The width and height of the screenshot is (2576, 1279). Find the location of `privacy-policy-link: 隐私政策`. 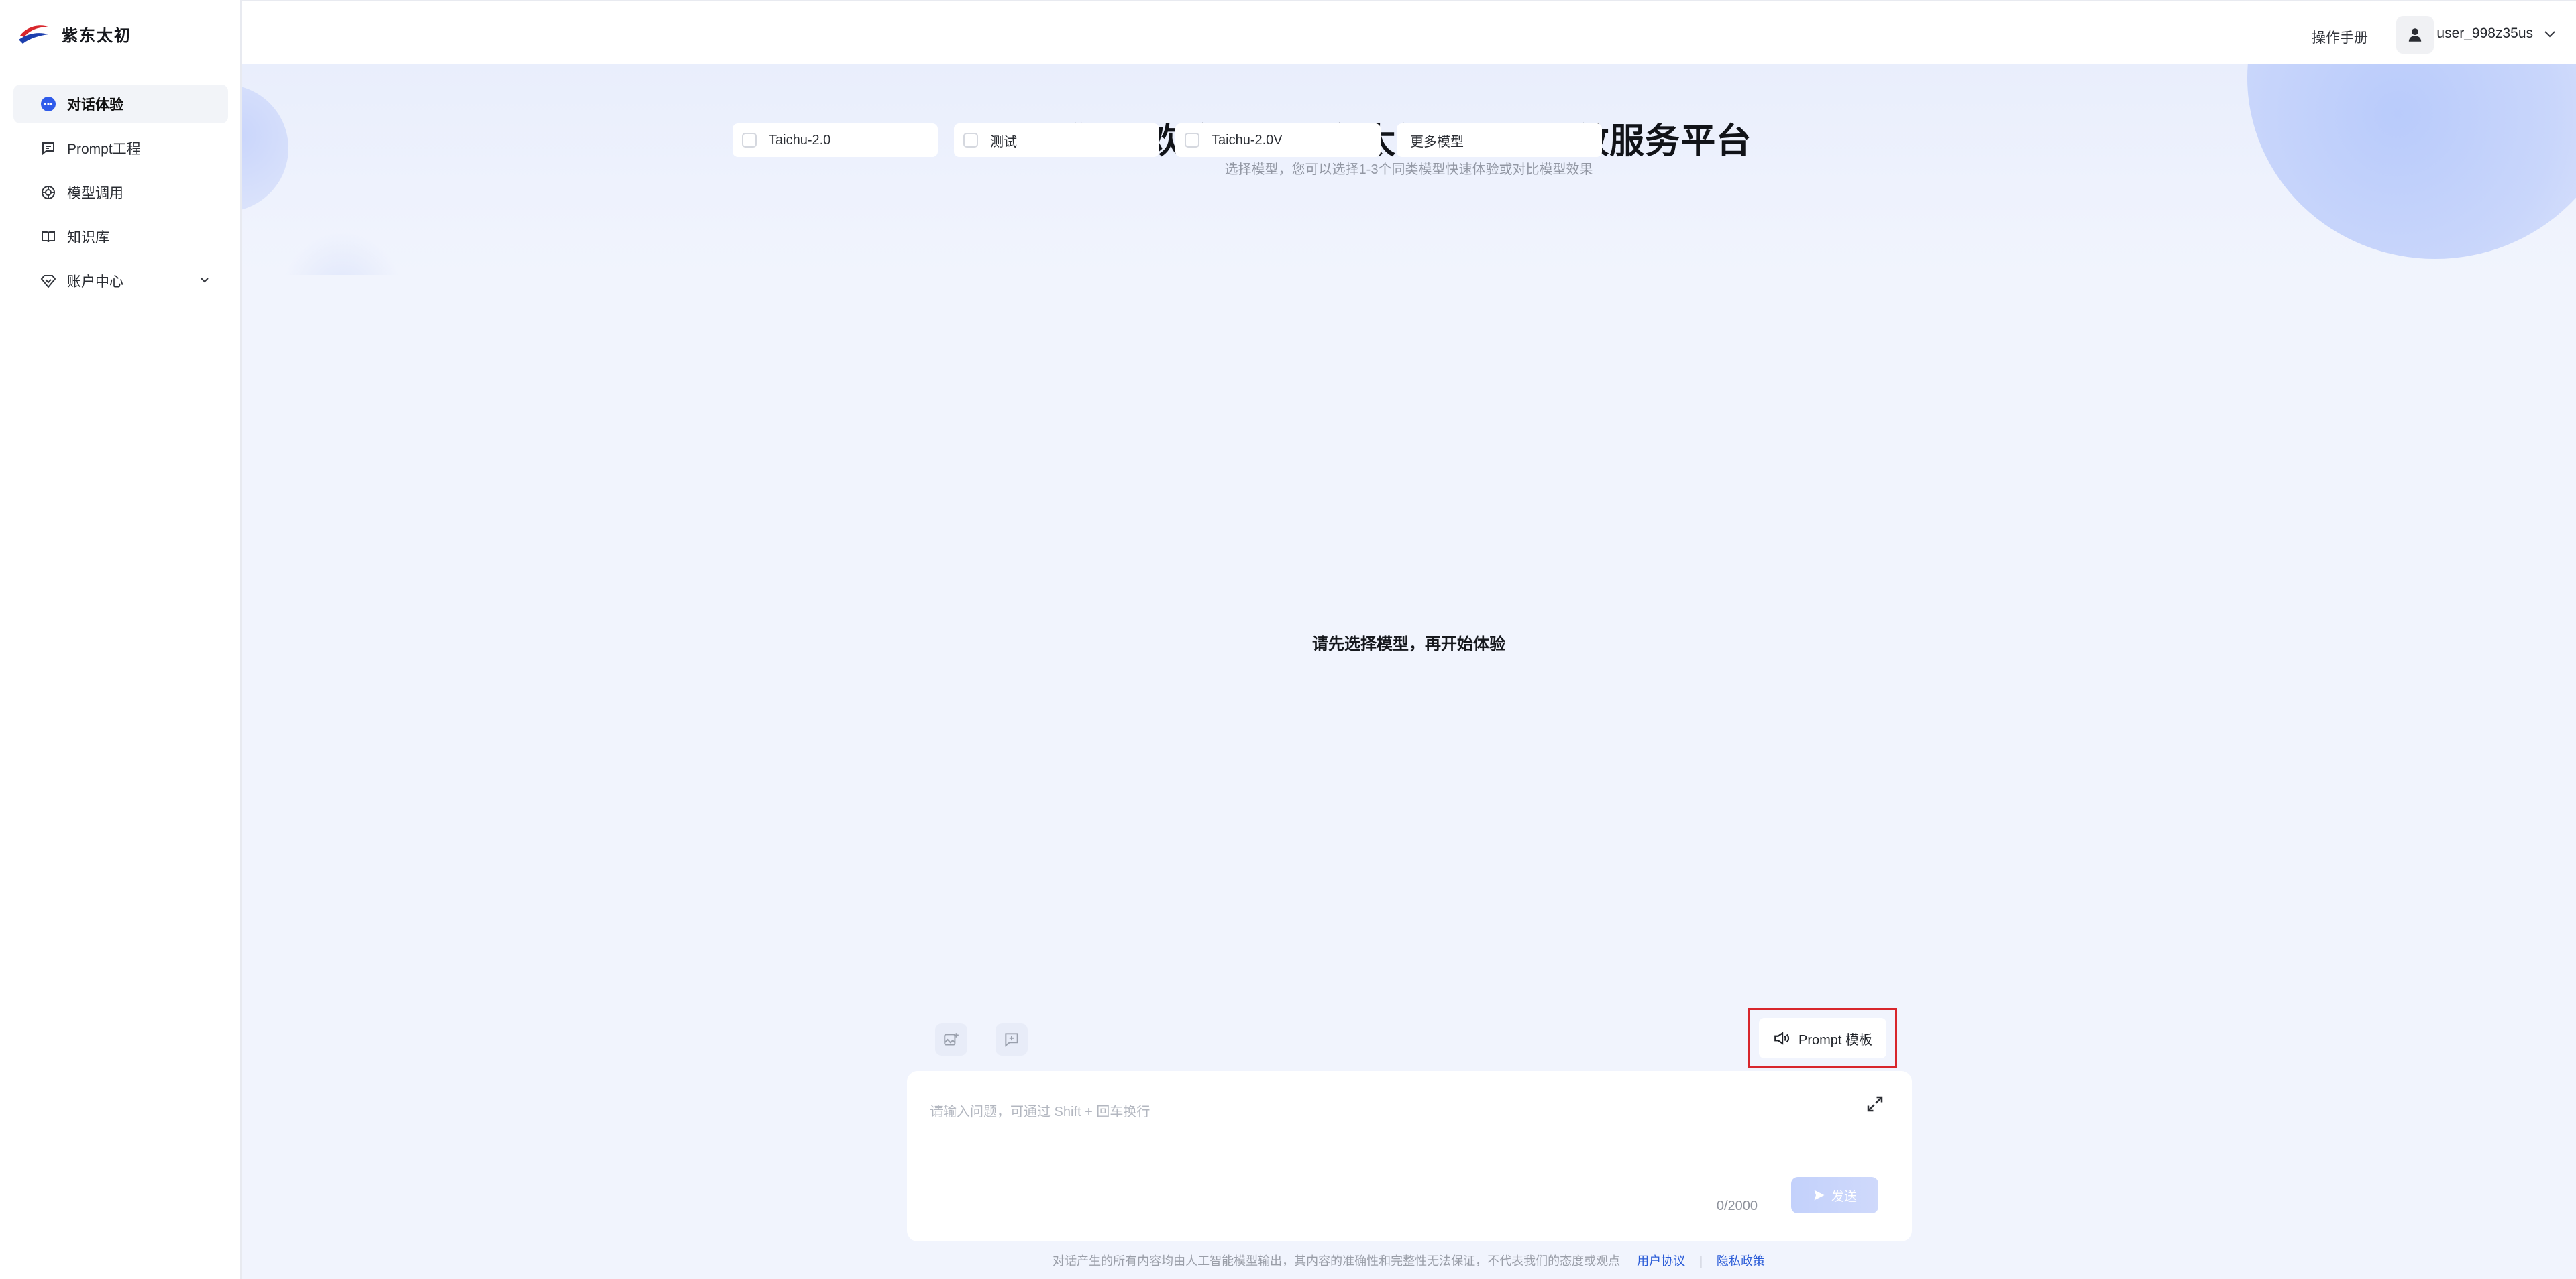

privacy-policy-link: 隐私政策 is located at coordinates (1741, 1261).